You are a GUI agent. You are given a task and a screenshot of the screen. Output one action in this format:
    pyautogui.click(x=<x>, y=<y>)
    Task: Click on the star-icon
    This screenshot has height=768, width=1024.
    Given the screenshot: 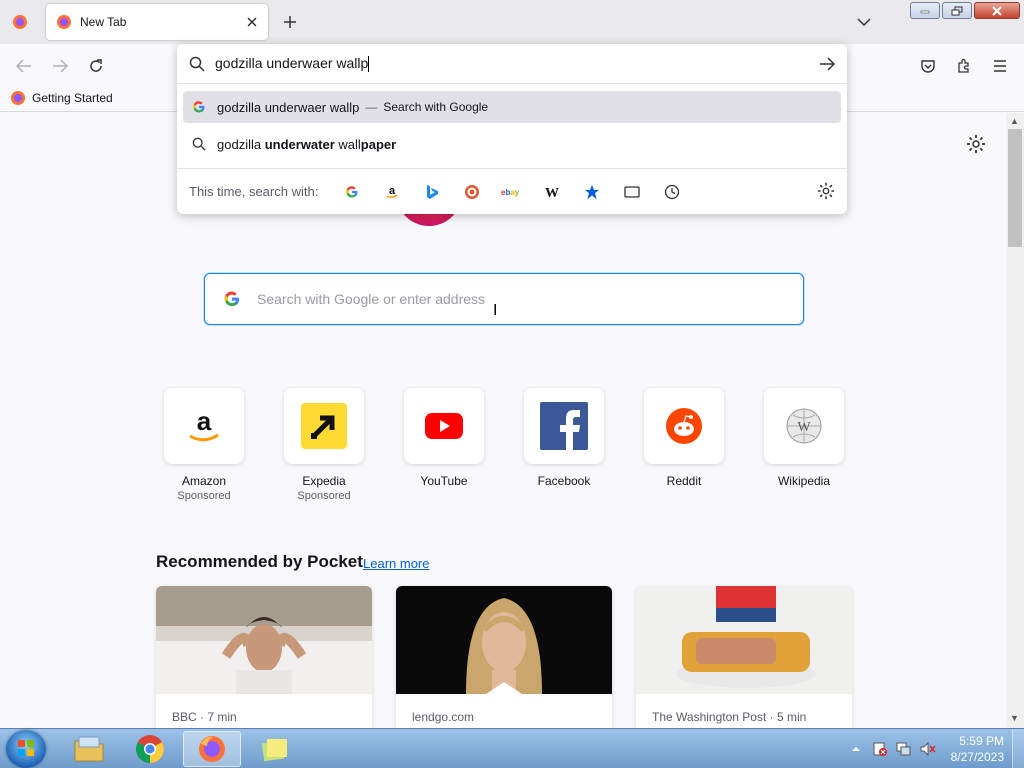 What is the action you would take?
    pyautogui.click(x=592, y=191)
    